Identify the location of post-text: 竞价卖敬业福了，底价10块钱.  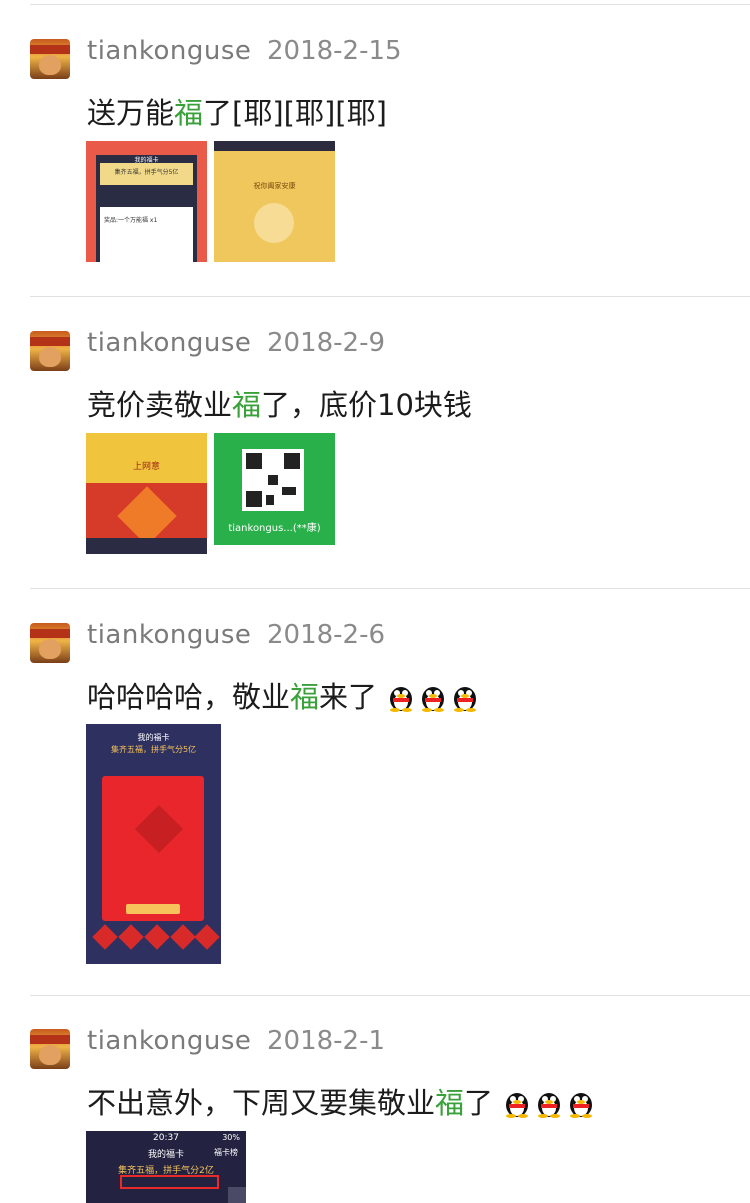
(279, 403).